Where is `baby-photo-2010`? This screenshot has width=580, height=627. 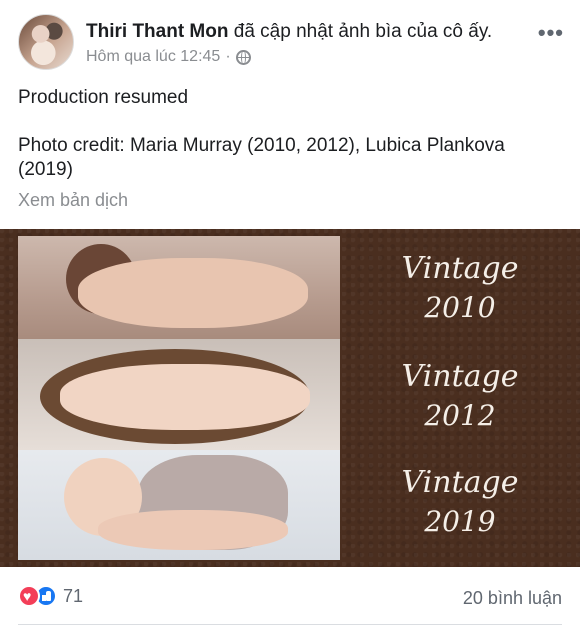 baby-photo-2010 is located at coordinates (179, 287).